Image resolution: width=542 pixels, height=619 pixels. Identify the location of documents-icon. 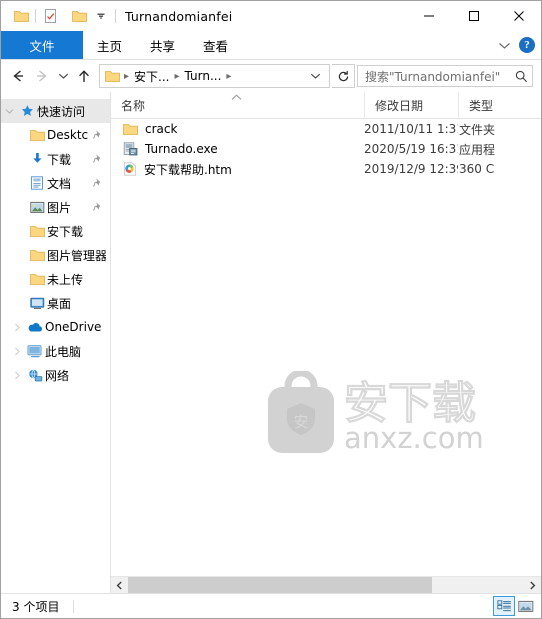
(37, 183).